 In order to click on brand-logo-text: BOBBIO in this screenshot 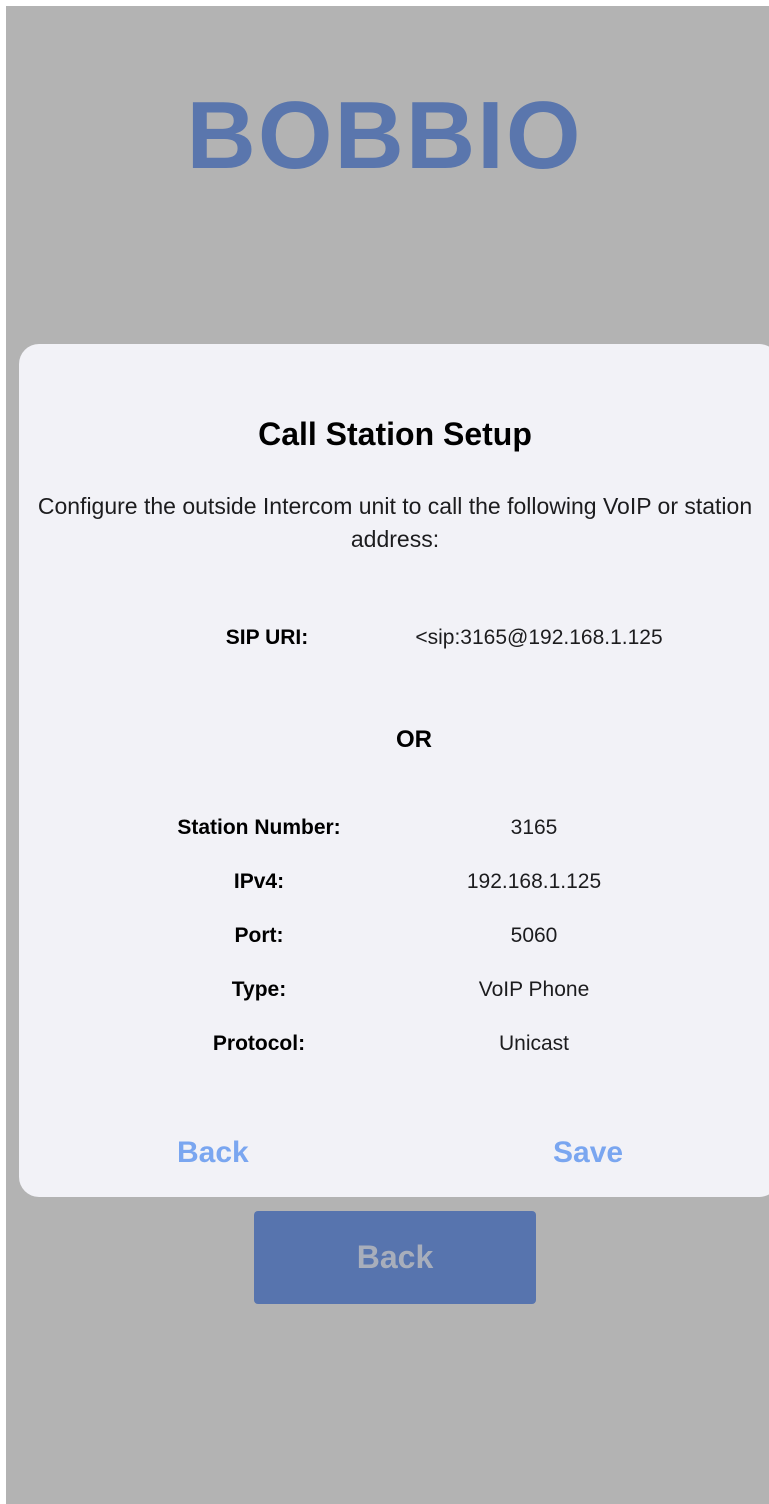, I will do `click(384, 135)`.